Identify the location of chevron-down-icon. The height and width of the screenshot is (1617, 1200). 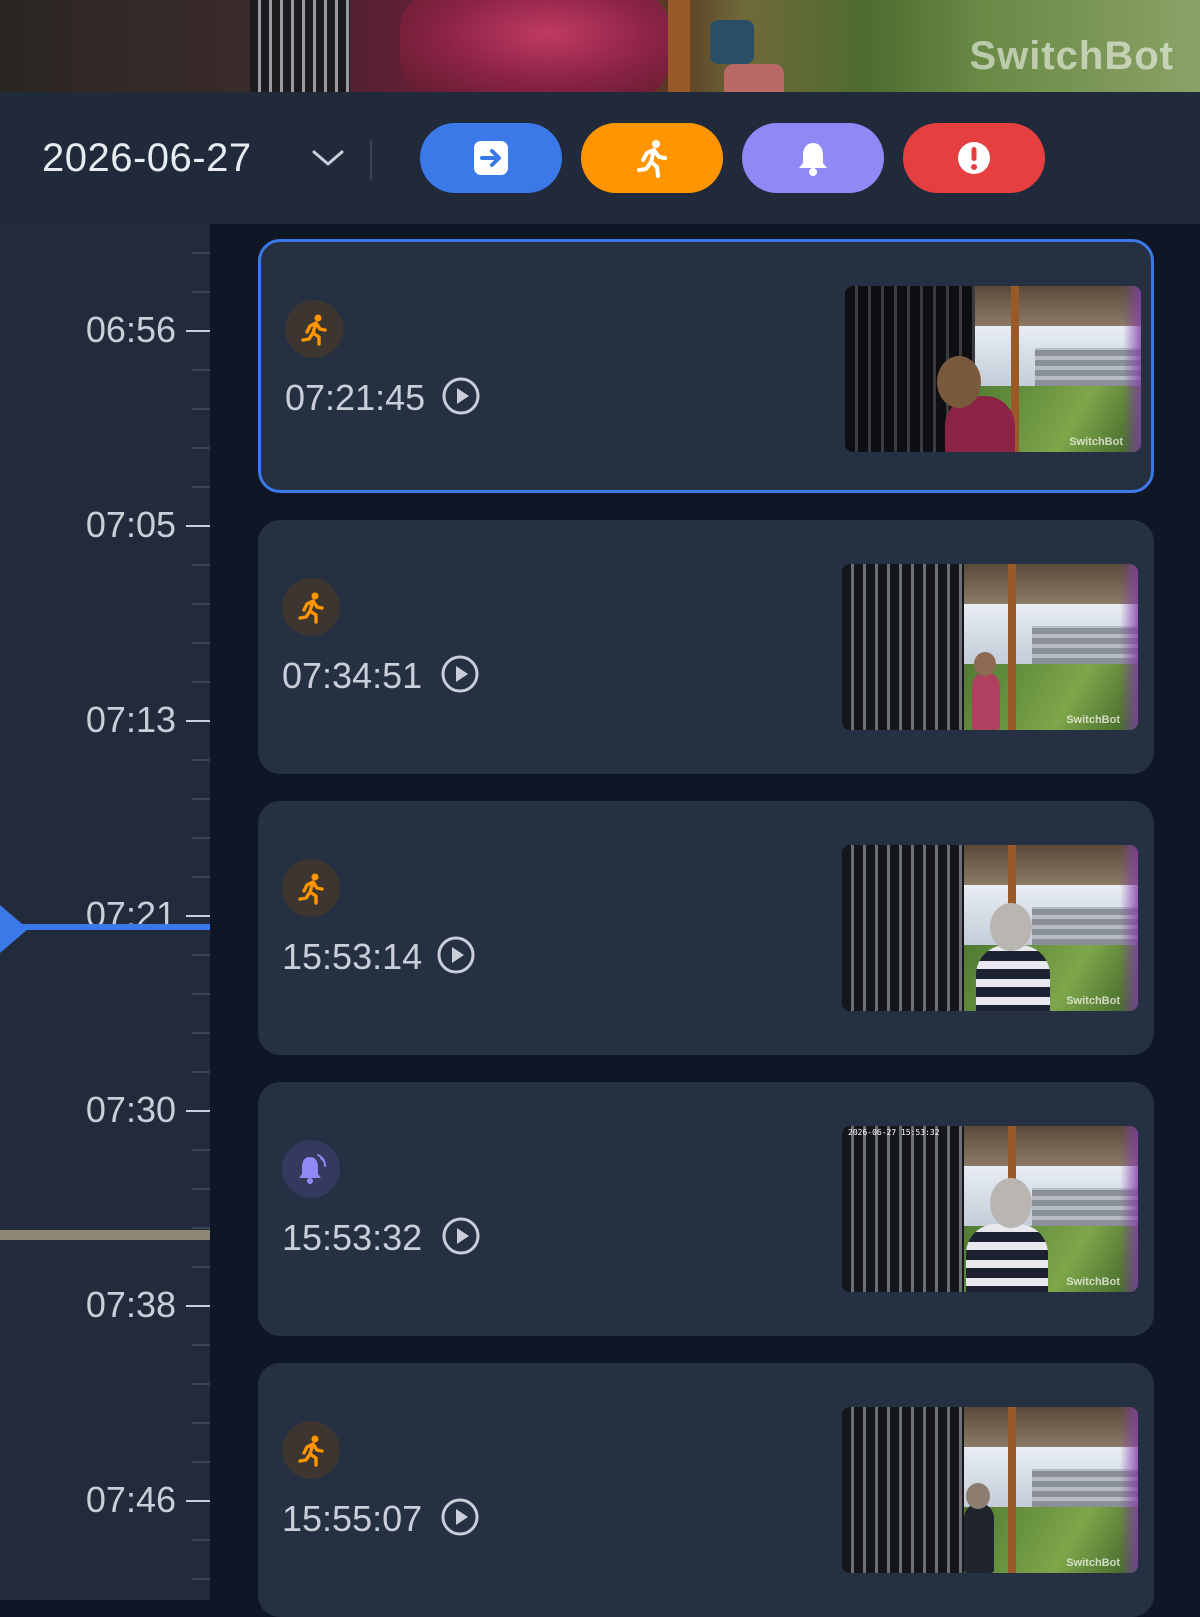
(328, 158).